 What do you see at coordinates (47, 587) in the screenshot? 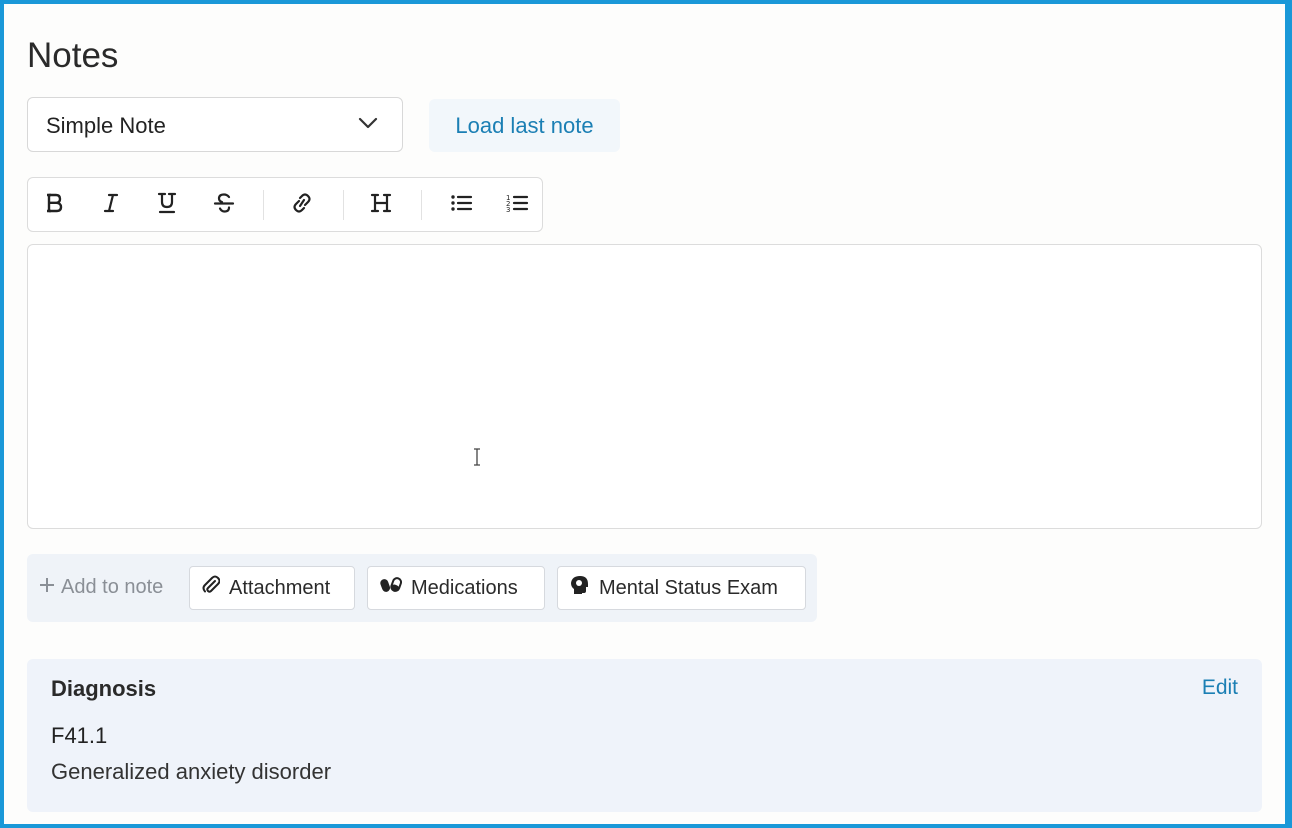
I see `plus-icon` at bounding box center [47, 587].